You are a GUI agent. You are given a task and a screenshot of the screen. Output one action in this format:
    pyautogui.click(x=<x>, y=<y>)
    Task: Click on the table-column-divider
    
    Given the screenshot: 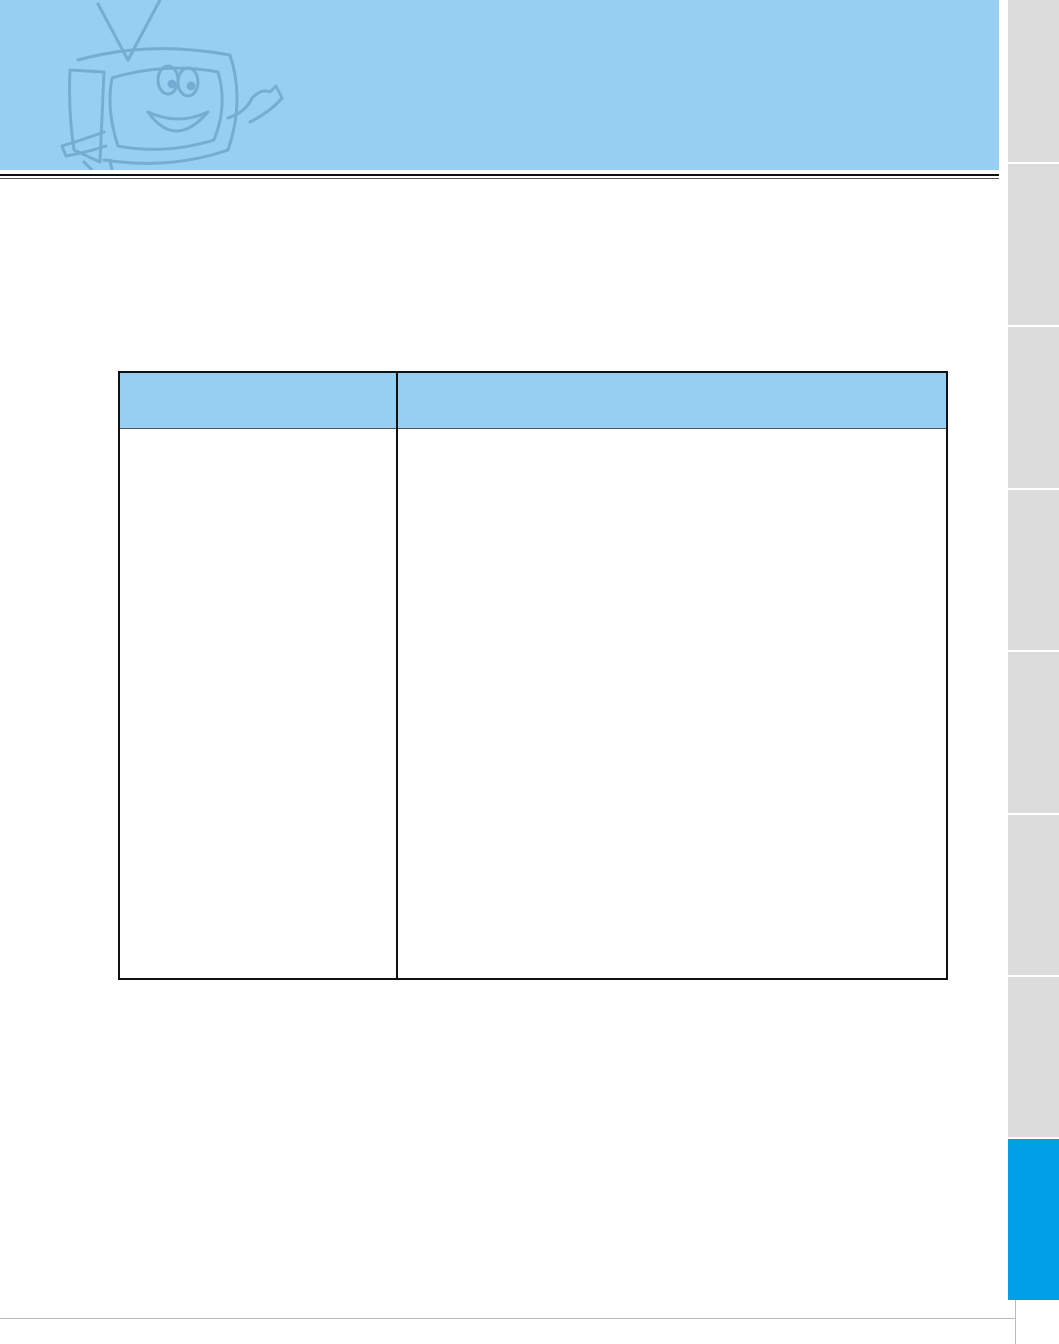 What is the action you would take?
    pyautogui.click(x=397, y=675)
    